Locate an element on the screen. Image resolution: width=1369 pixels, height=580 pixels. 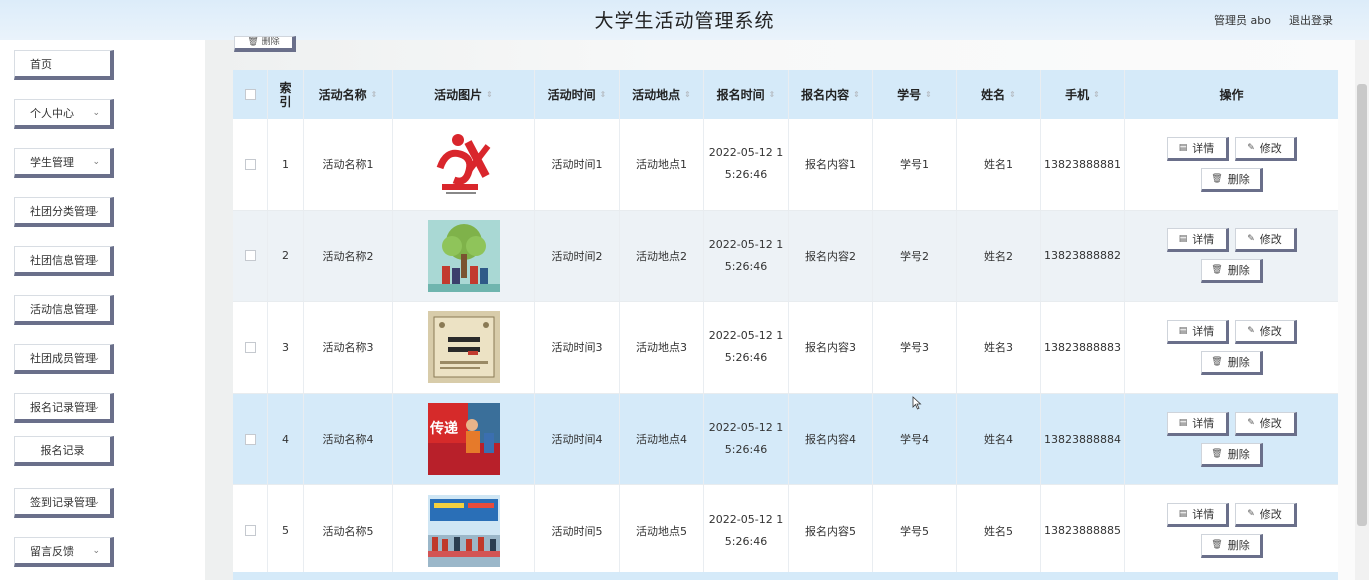
sidebar-subitem-signup-record: 报名记录 is located at coordinates (64, 451).